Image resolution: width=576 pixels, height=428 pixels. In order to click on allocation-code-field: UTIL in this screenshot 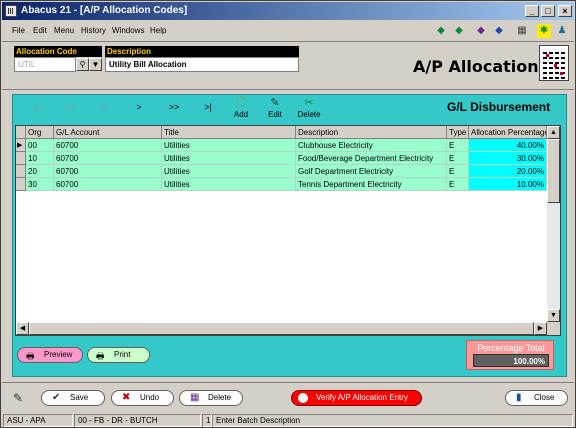, I will do `click(45, 64)`.